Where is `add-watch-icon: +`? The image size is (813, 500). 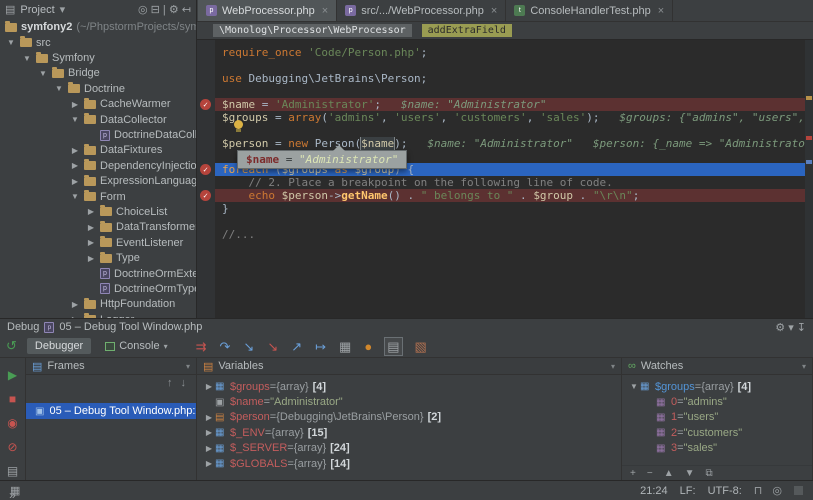
add-watch-icon: + is located at coordinates (633, 473).